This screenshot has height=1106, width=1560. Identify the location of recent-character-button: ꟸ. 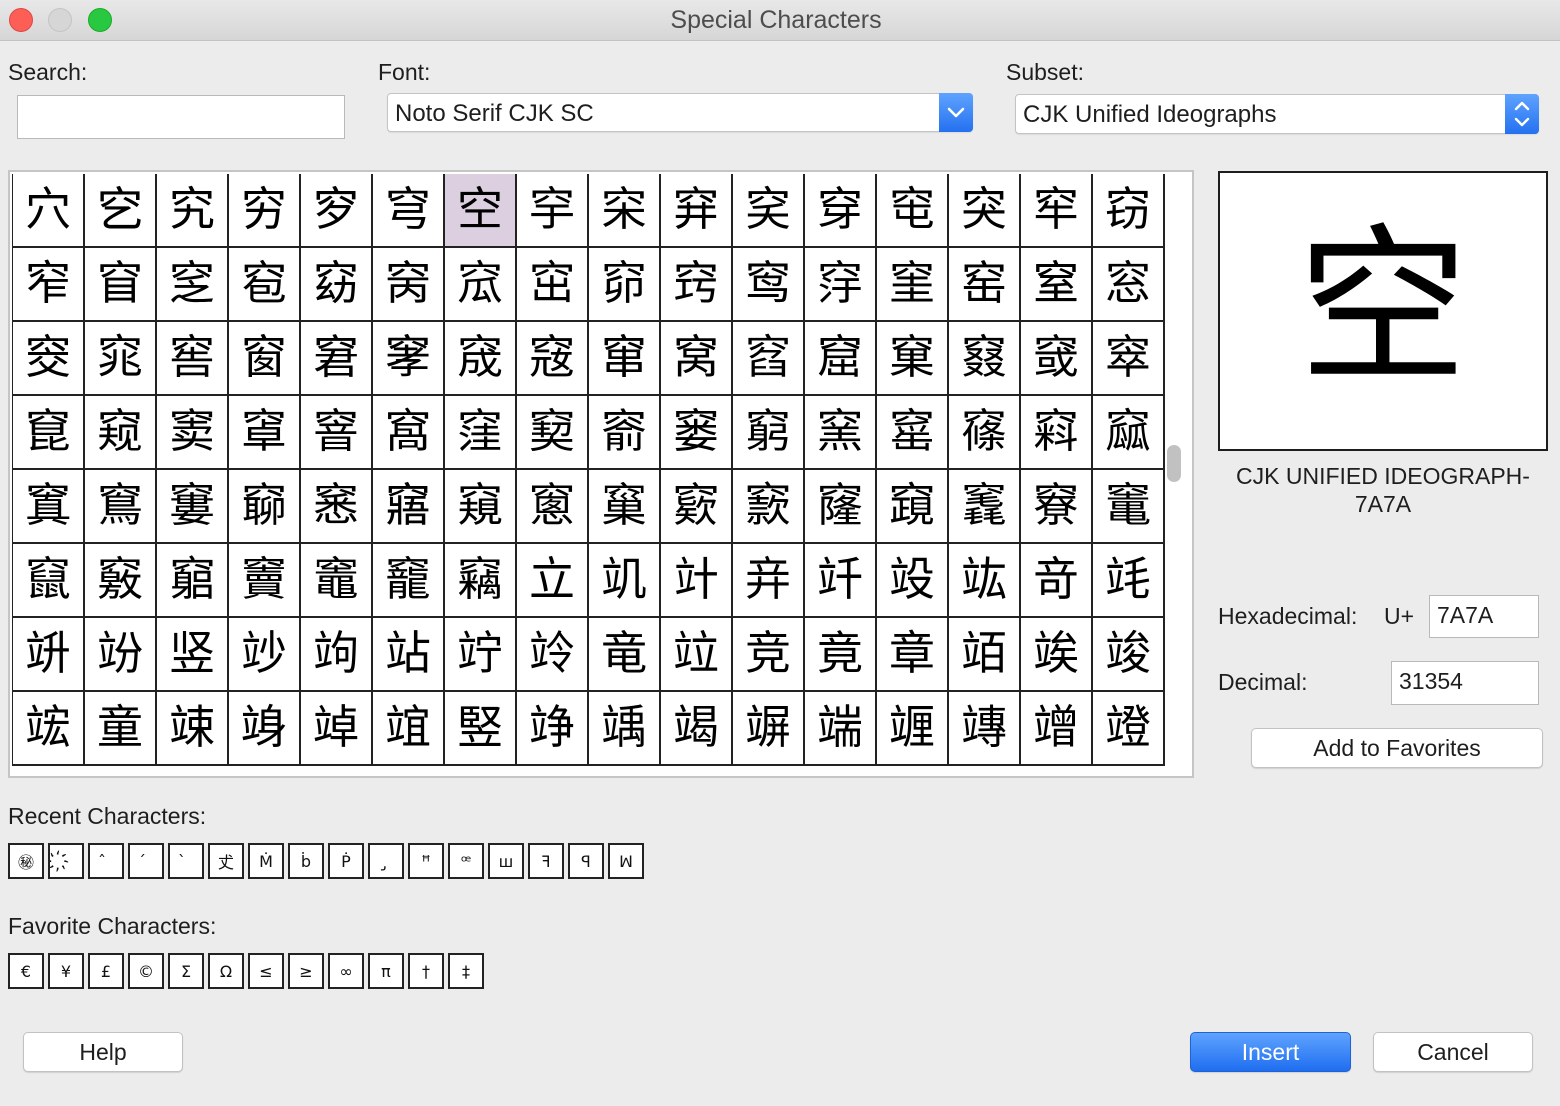
(426, 861).